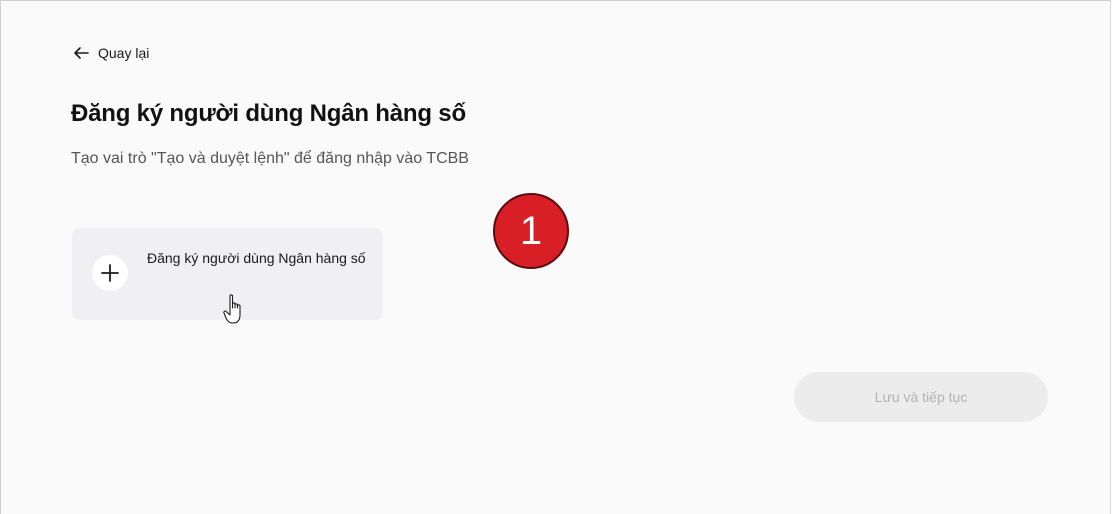 This screenshot has height=514, width=1113. What do you see at coordinates (921, 397) in the screenshot?
I see `save-and-continue-button: Lưu và tiếp tục` at bounding box center [921, 397].